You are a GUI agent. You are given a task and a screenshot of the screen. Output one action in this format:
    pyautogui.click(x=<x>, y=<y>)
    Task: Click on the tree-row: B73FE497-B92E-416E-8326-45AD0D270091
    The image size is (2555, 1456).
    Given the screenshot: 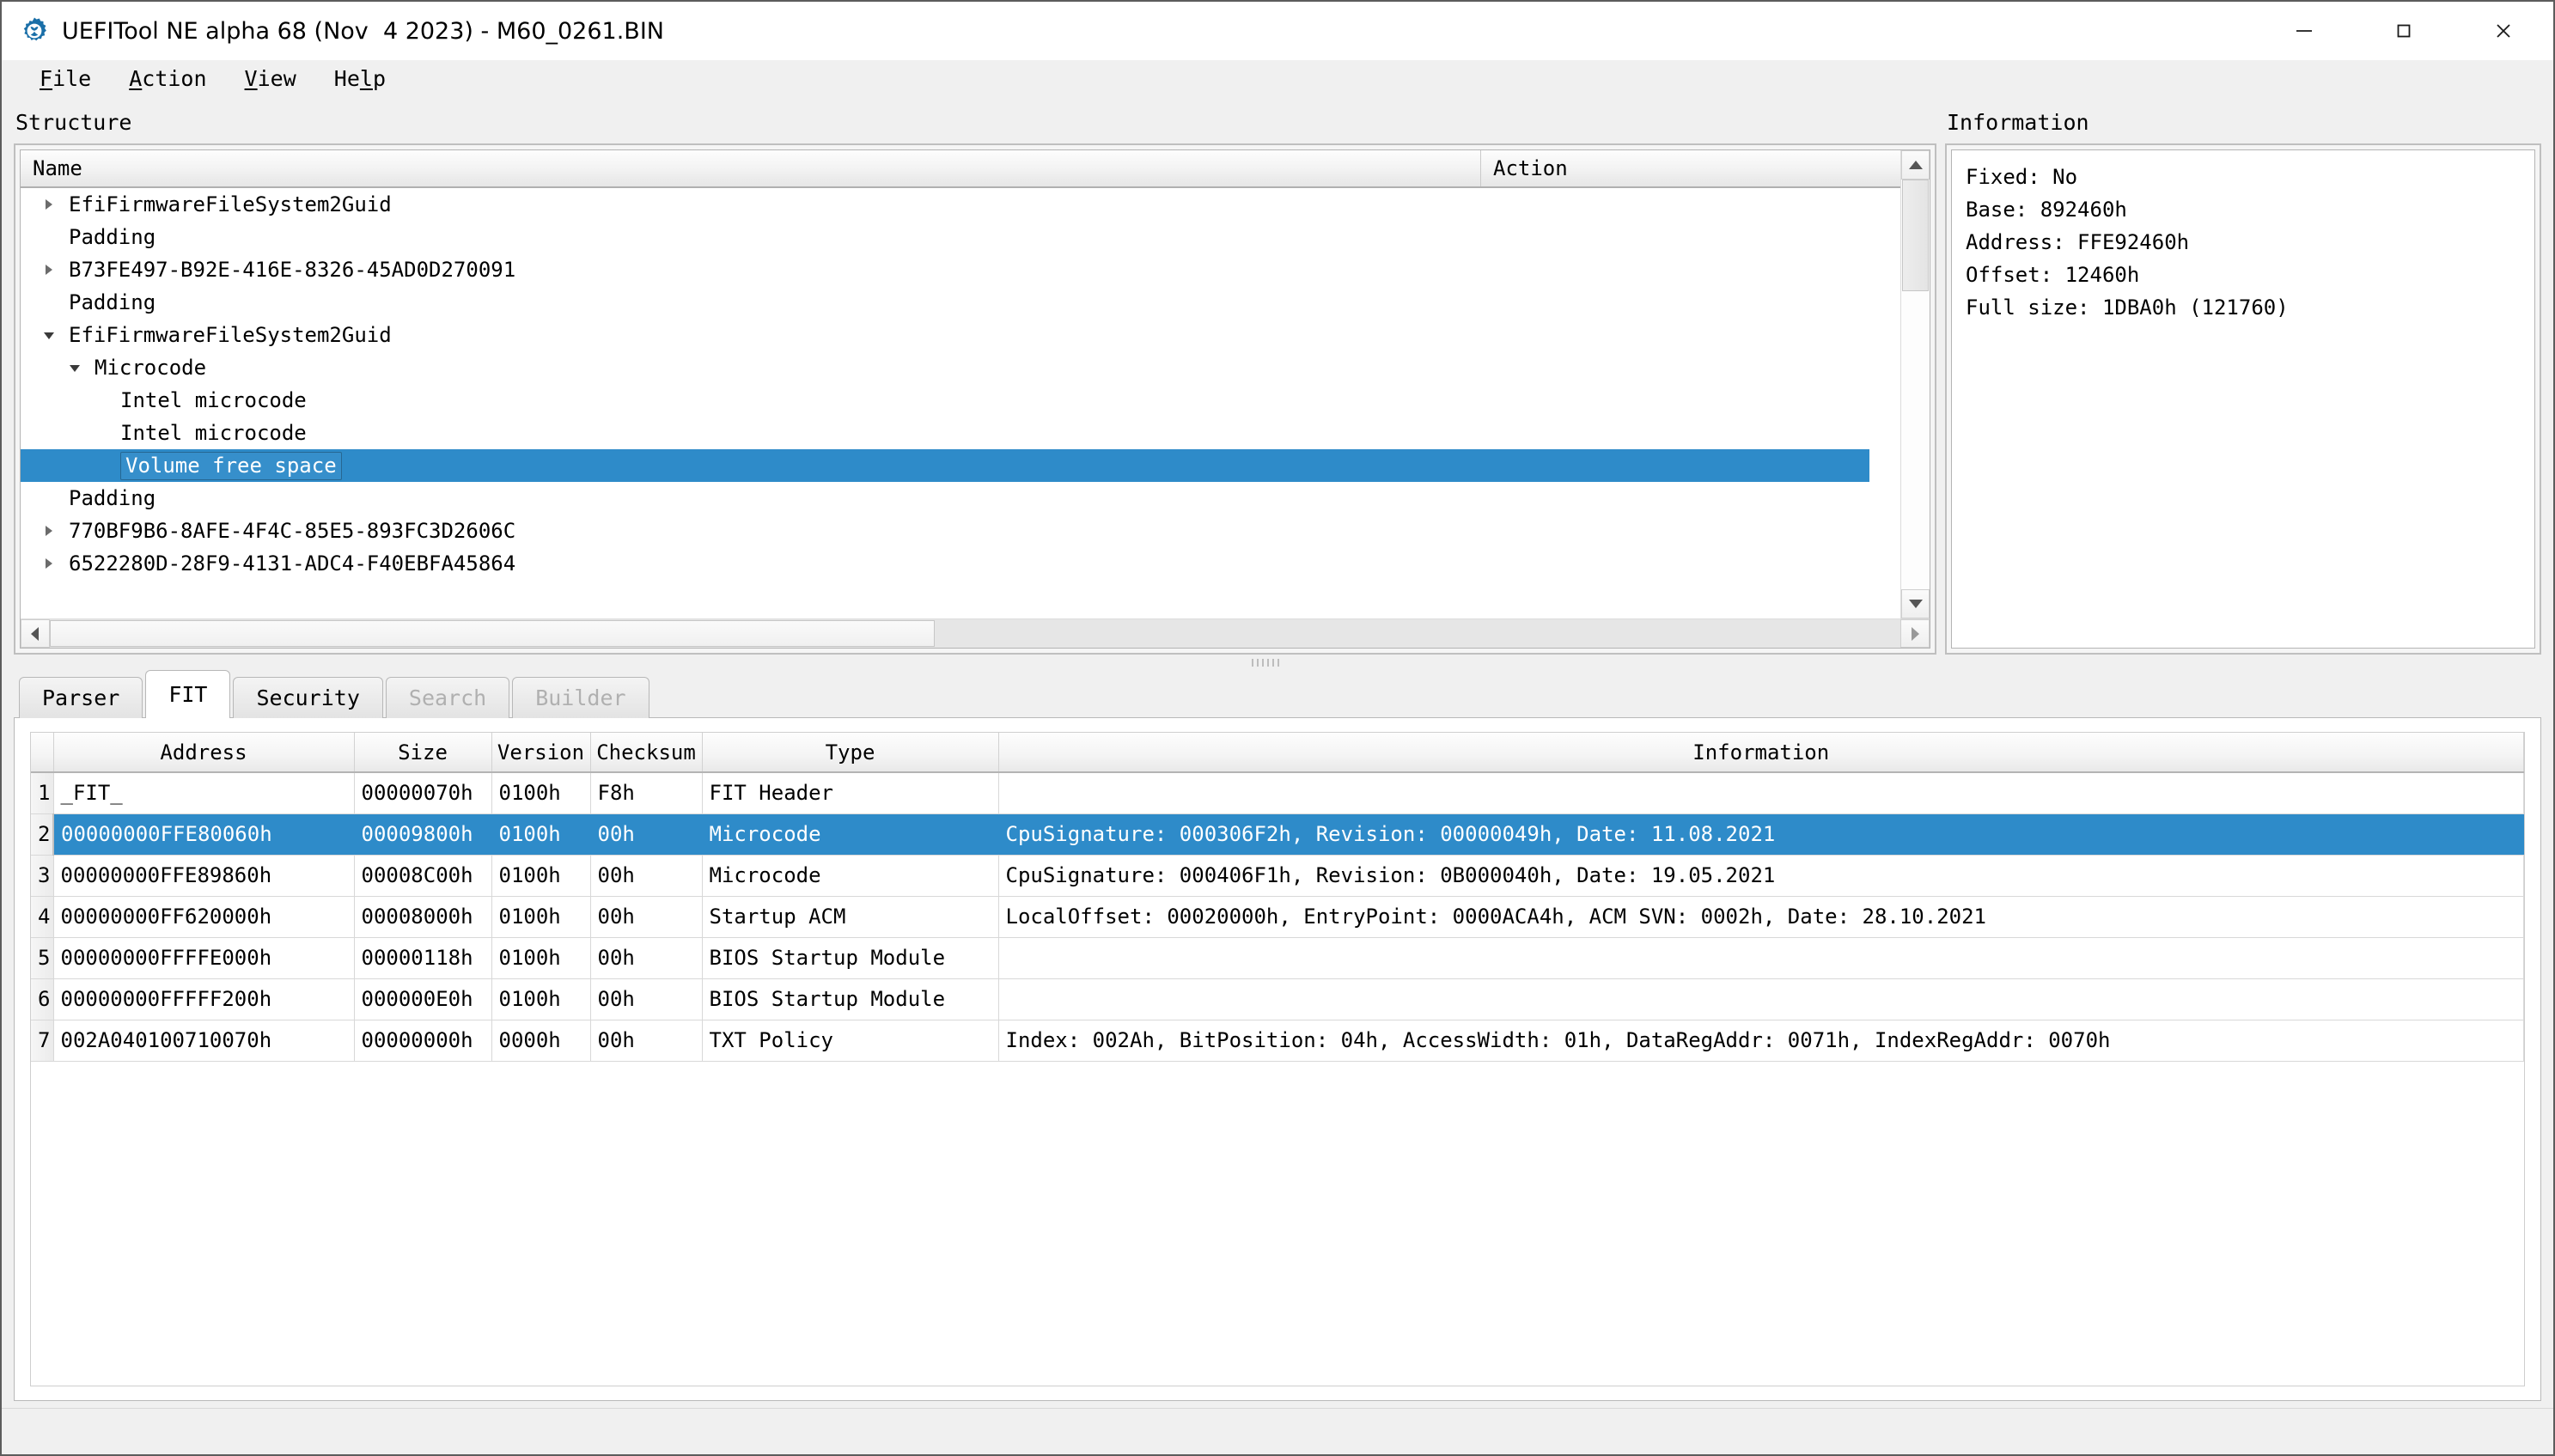 What is the action you would take?
    pyautogui.click(x=961, y=269)
    